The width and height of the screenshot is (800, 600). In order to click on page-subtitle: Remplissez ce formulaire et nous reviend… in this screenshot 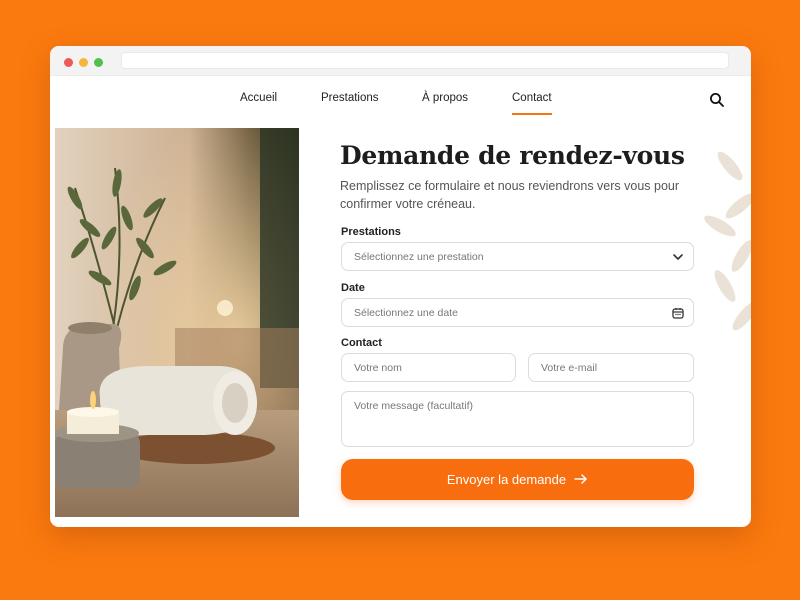, I will do `click(510, 195)`.